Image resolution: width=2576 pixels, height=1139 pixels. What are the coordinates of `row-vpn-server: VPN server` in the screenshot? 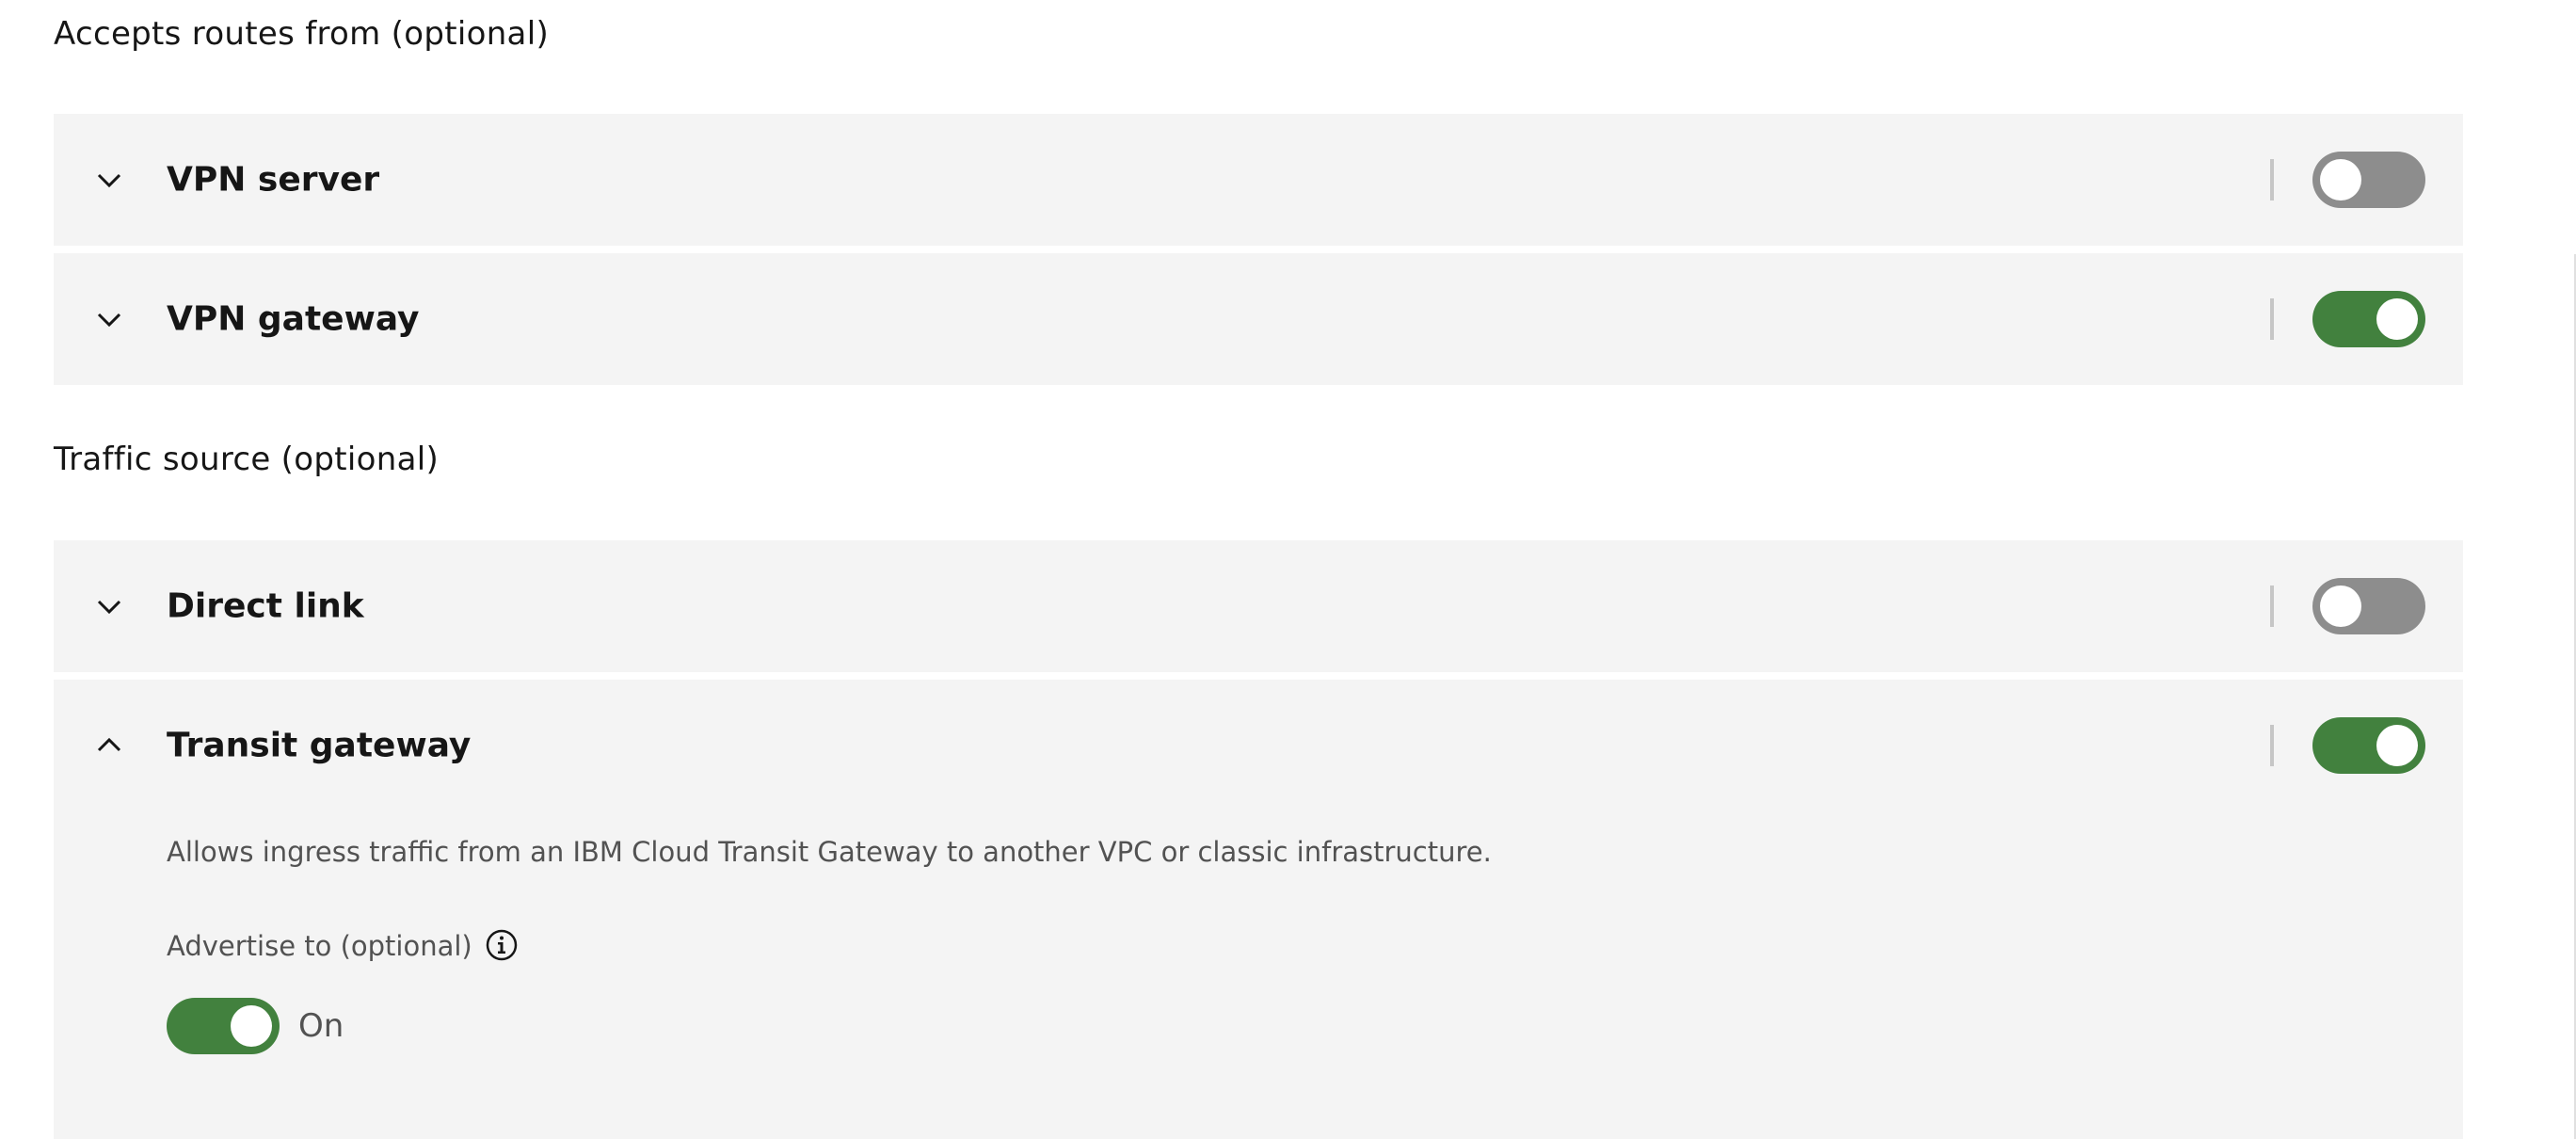 It's located at (1258, 180).